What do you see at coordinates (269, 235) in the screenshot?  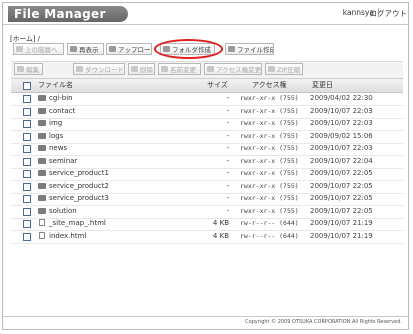 I see `file-access: rw-r--r-- (644)` at bounding box center [269, 235].